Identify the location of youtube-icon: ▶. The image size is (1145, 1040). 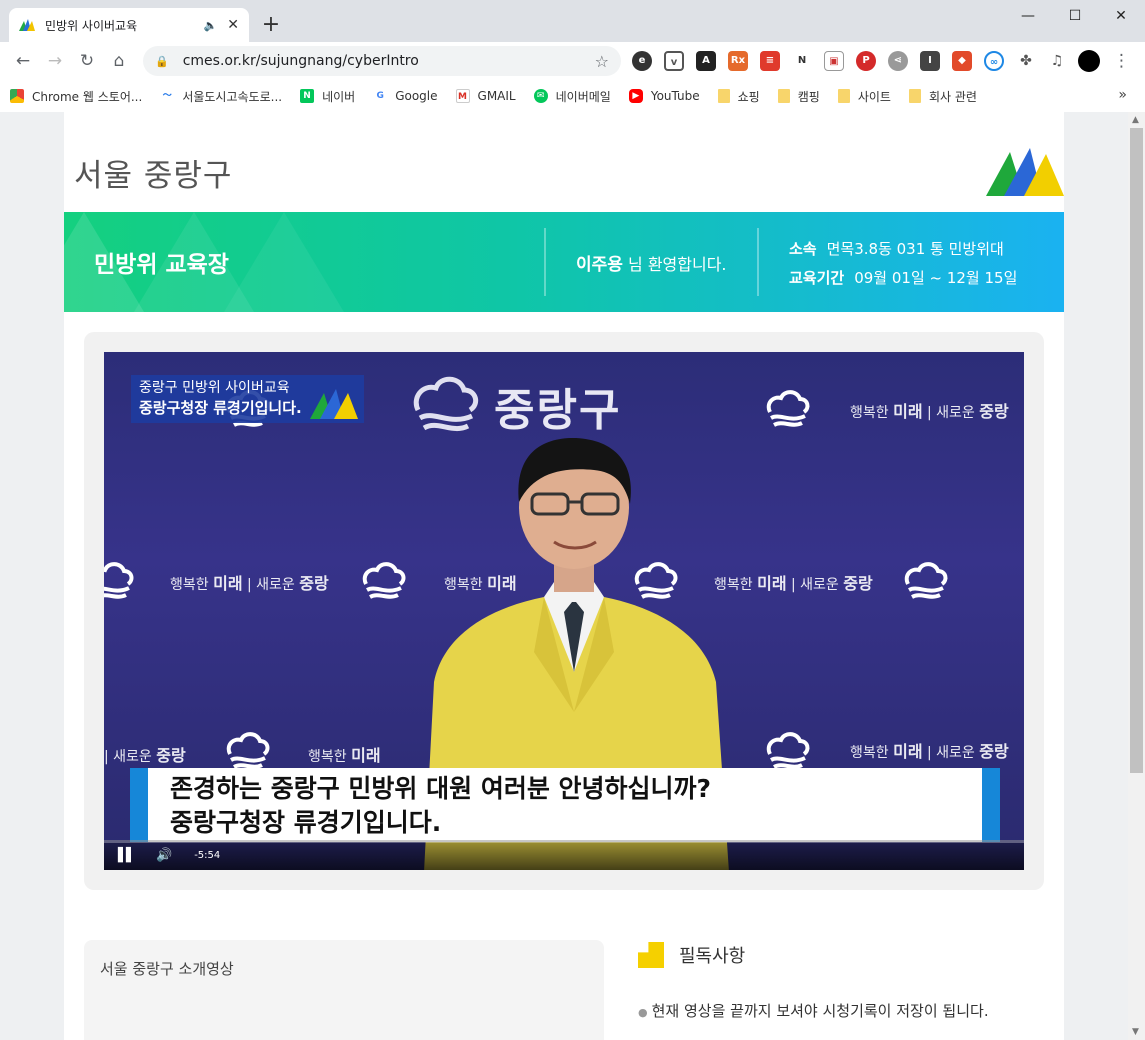
(635, 96).